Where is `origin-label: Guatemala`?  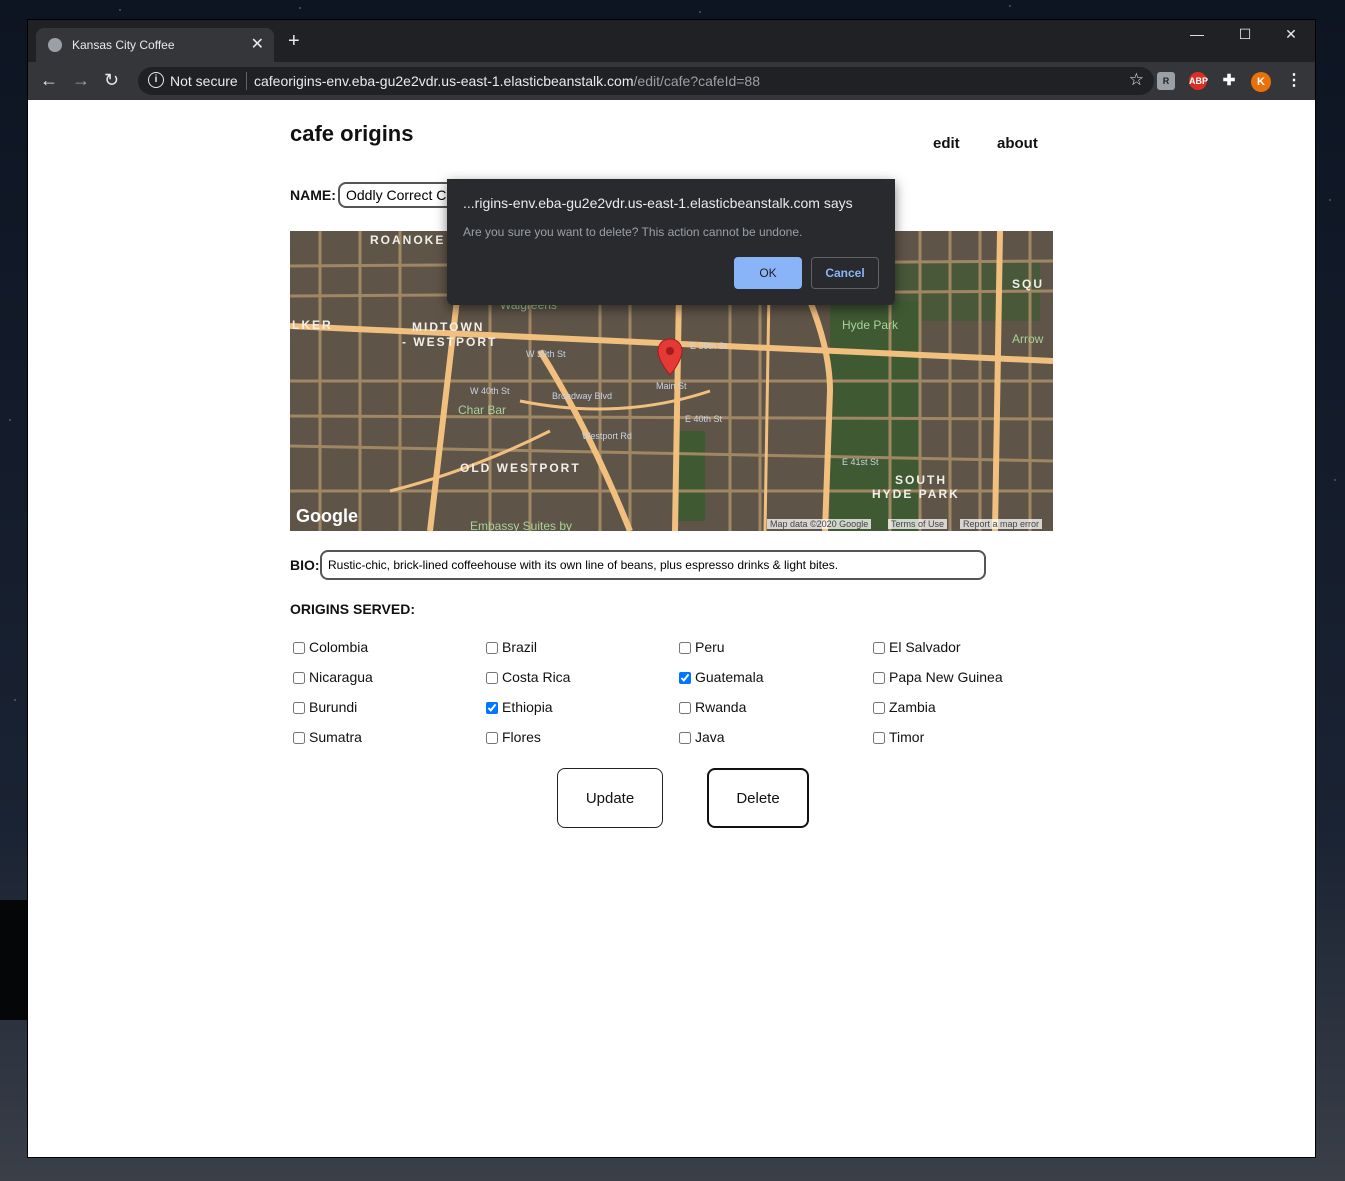
origin-label: Guatemala is located at coordinates (729, 677).